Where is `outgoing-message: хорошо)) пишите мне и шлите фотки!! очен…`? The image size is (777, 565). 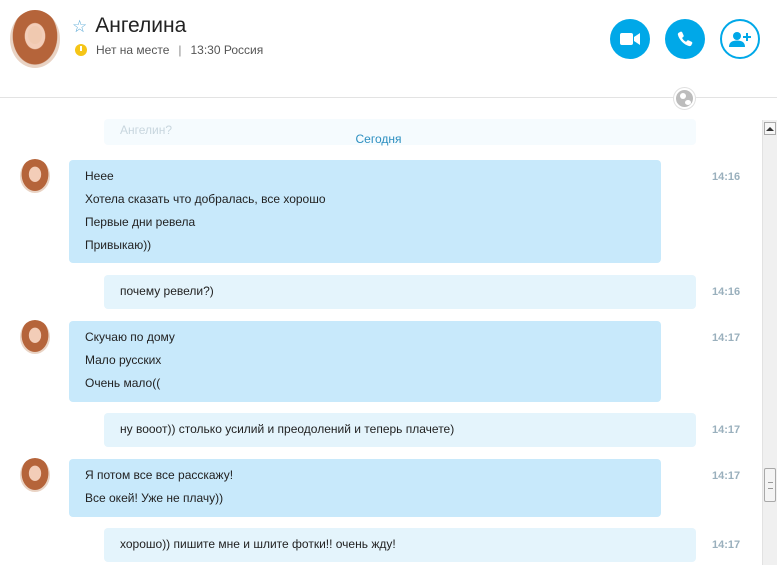 outgoing-message: хорошо)) пишите мне и шлите фотки!! очен… is located at coordinates (400, 545).